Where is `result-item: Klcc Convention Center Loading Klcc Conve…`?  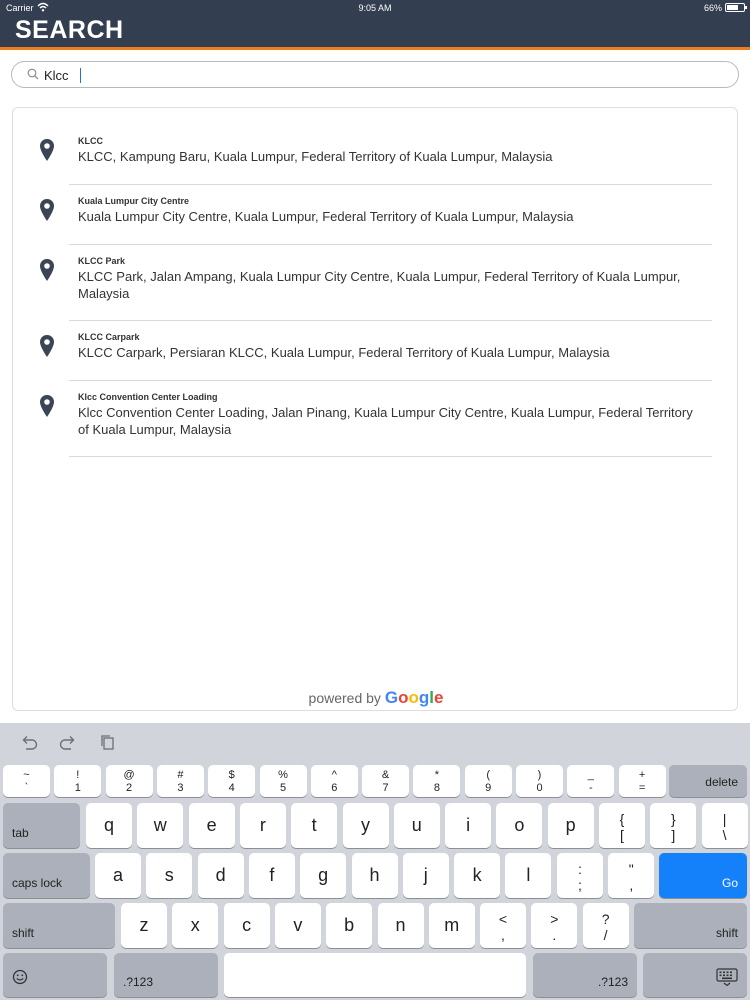
result-item: Klcc Convention Center Loading Klcc Conve… is located at coordinates (375, 420).